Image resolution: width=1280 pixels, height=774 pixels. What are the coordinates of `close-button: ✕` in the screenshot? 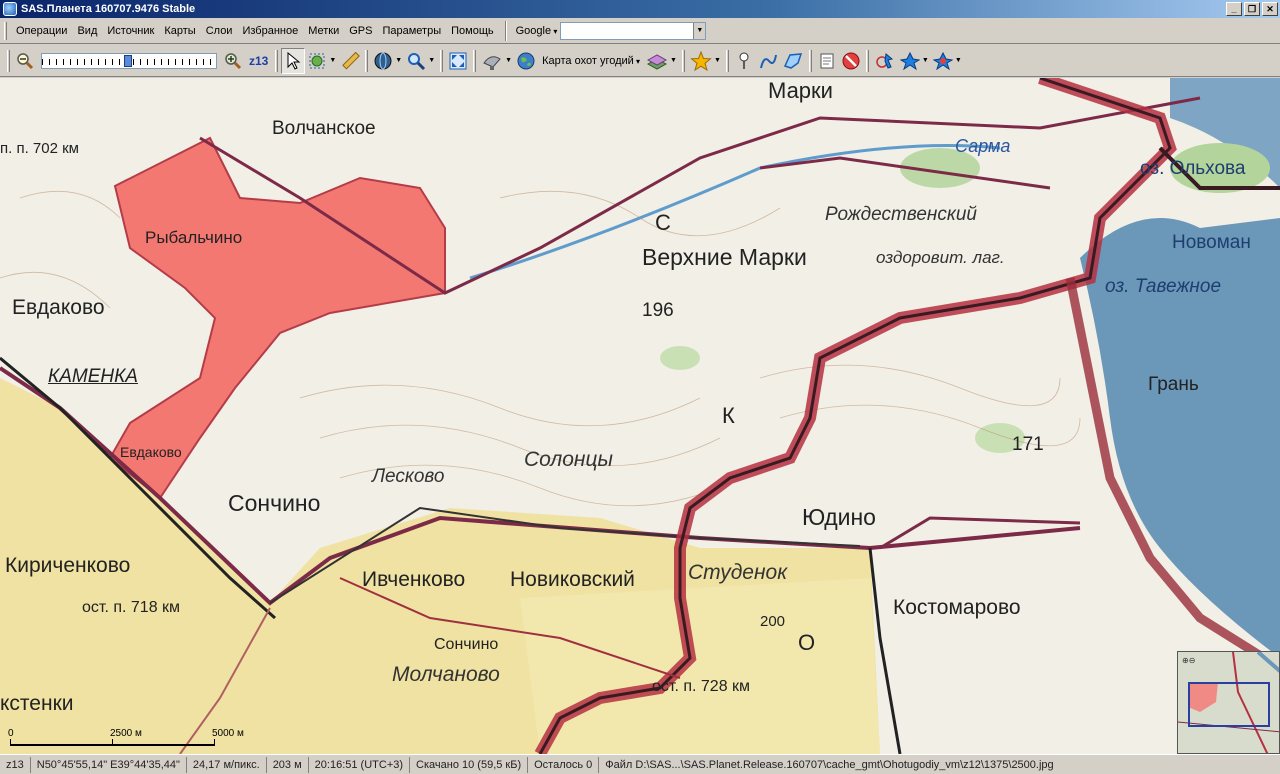 It's located at (1270, 9).